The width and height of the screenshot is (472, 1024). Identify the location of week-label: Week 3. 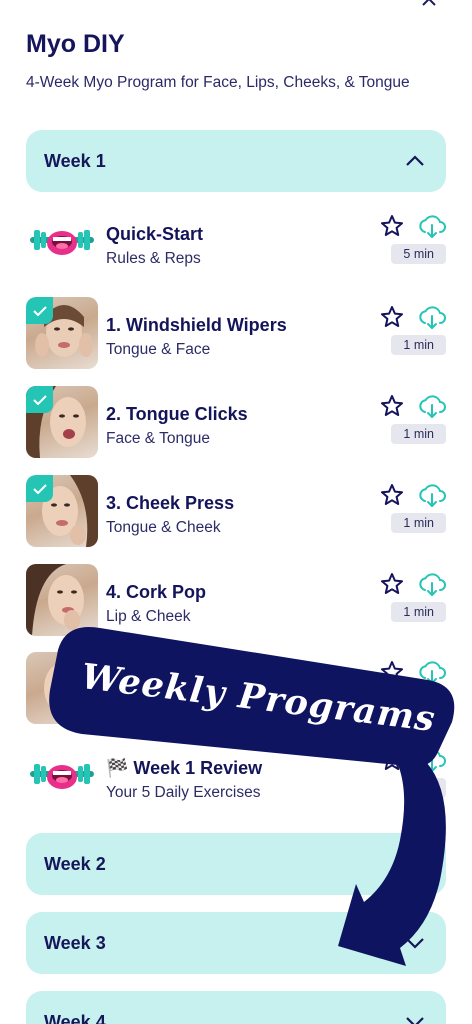
(75, 942).